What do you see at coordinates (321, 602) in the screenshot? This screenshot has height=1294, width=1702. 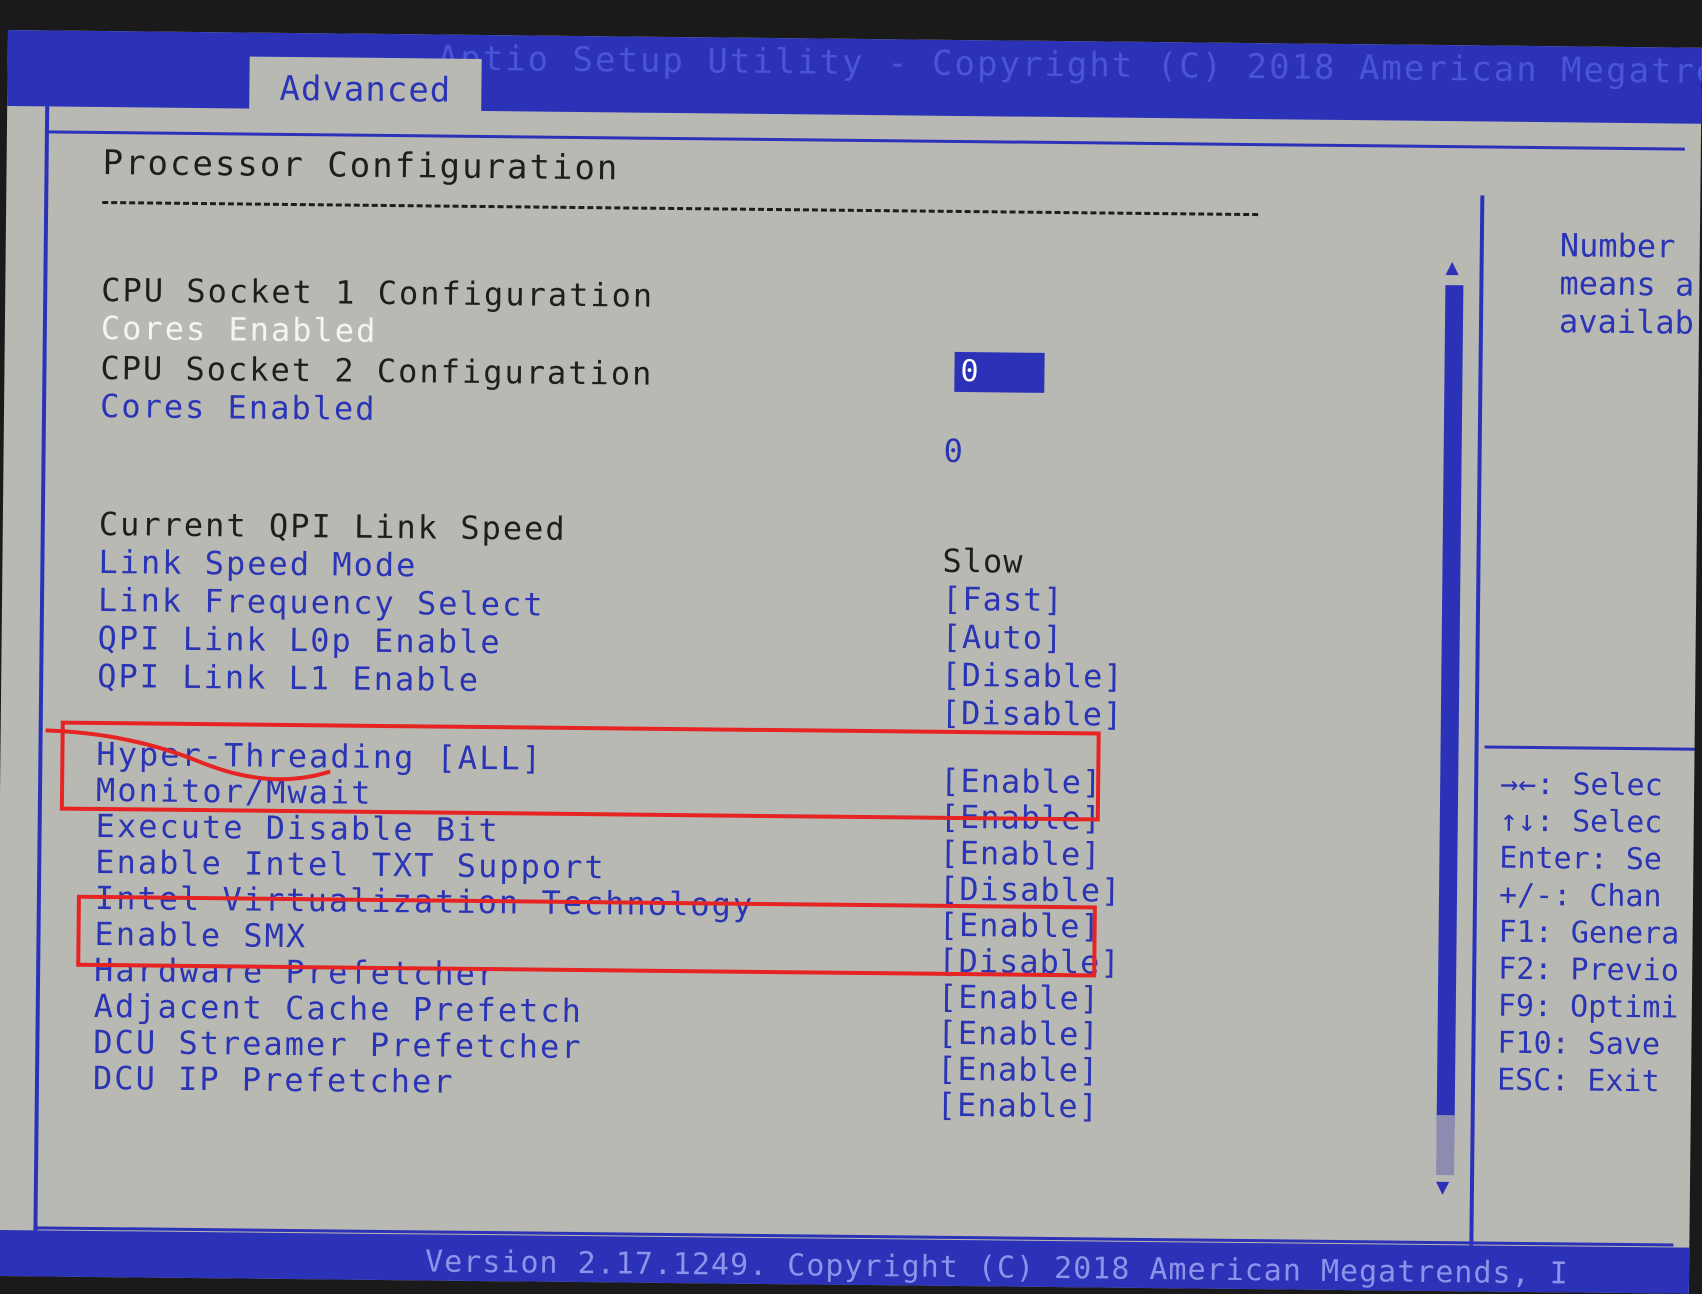 I see `setting-label: Link Frequency Select` at bounding box center [321, 602].